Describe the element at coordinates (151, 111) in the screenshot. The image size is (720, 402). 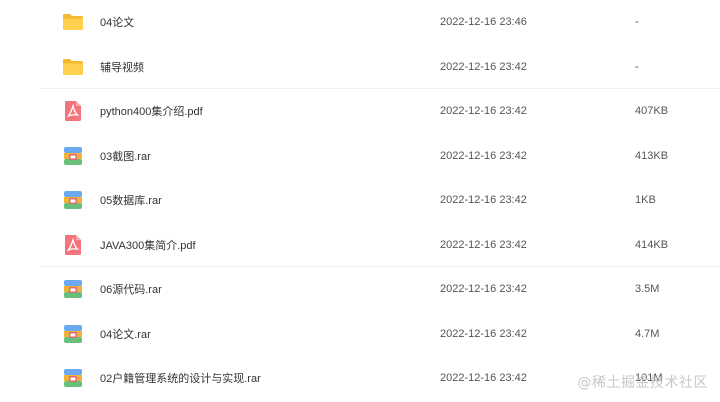
I see `file-name: python400集介绍.pdf` at that location.